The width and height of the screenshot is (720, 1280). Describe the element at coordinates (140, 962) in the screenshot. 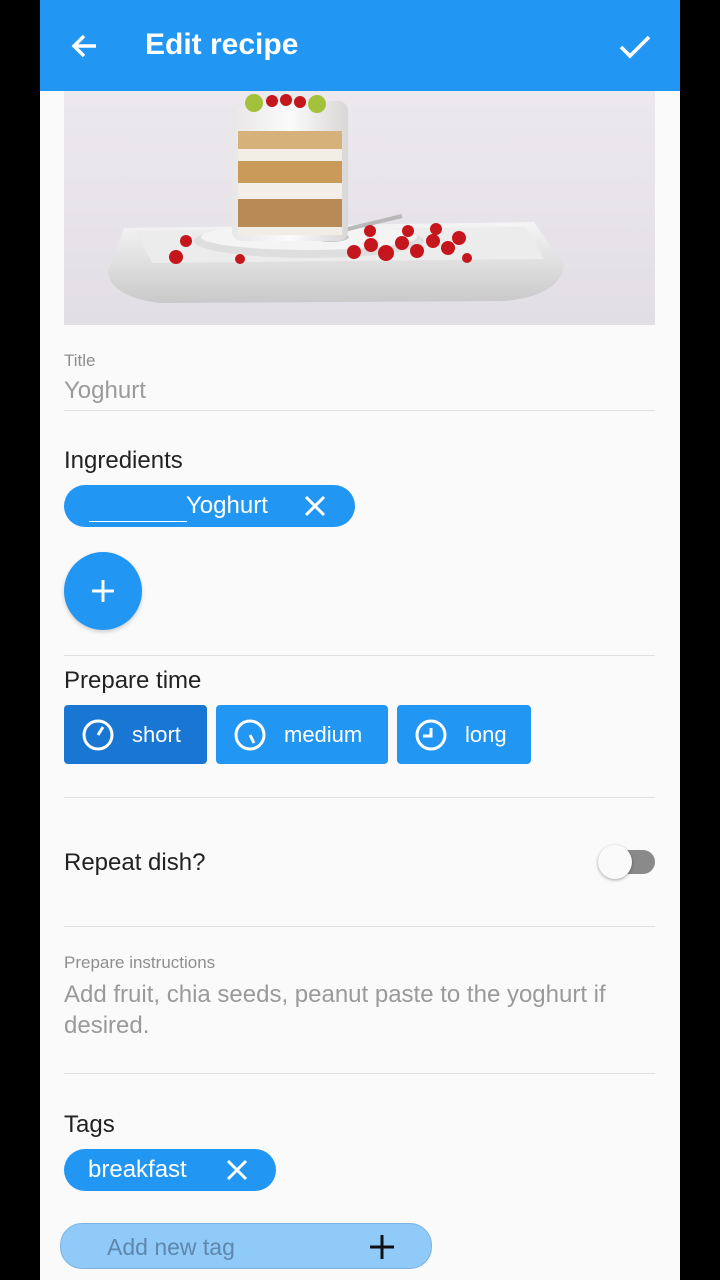

I see `instructions-label: Prepare instructions` at that location.